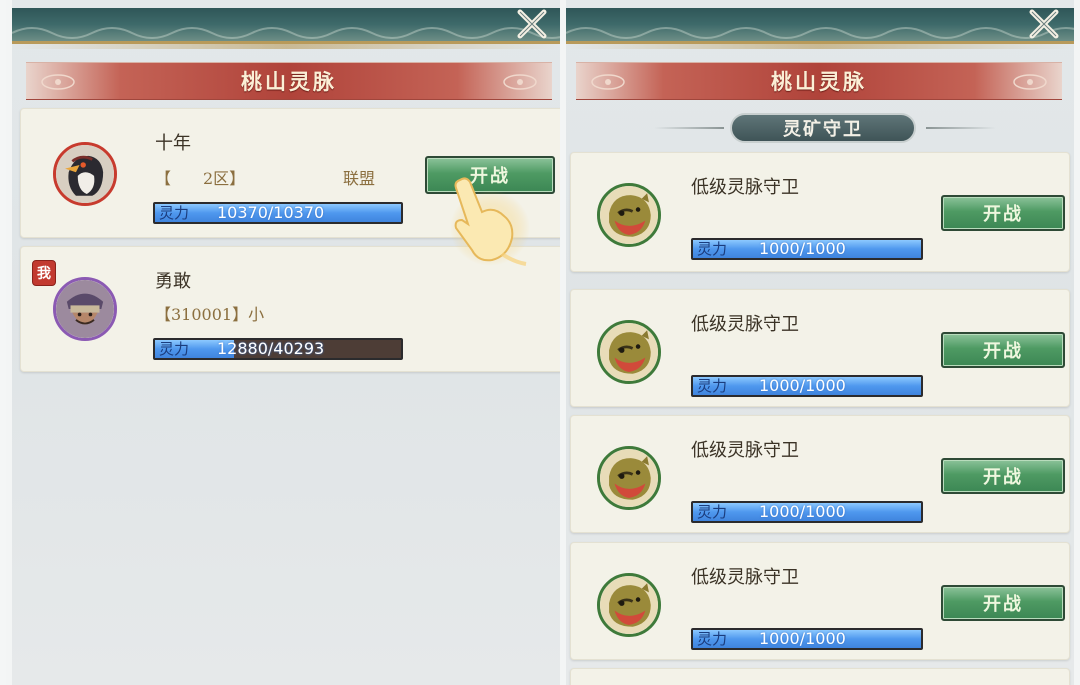 This screenshot has height=685, width=1080. I want to click on warrior-avatar-icon, so click(85, 309).